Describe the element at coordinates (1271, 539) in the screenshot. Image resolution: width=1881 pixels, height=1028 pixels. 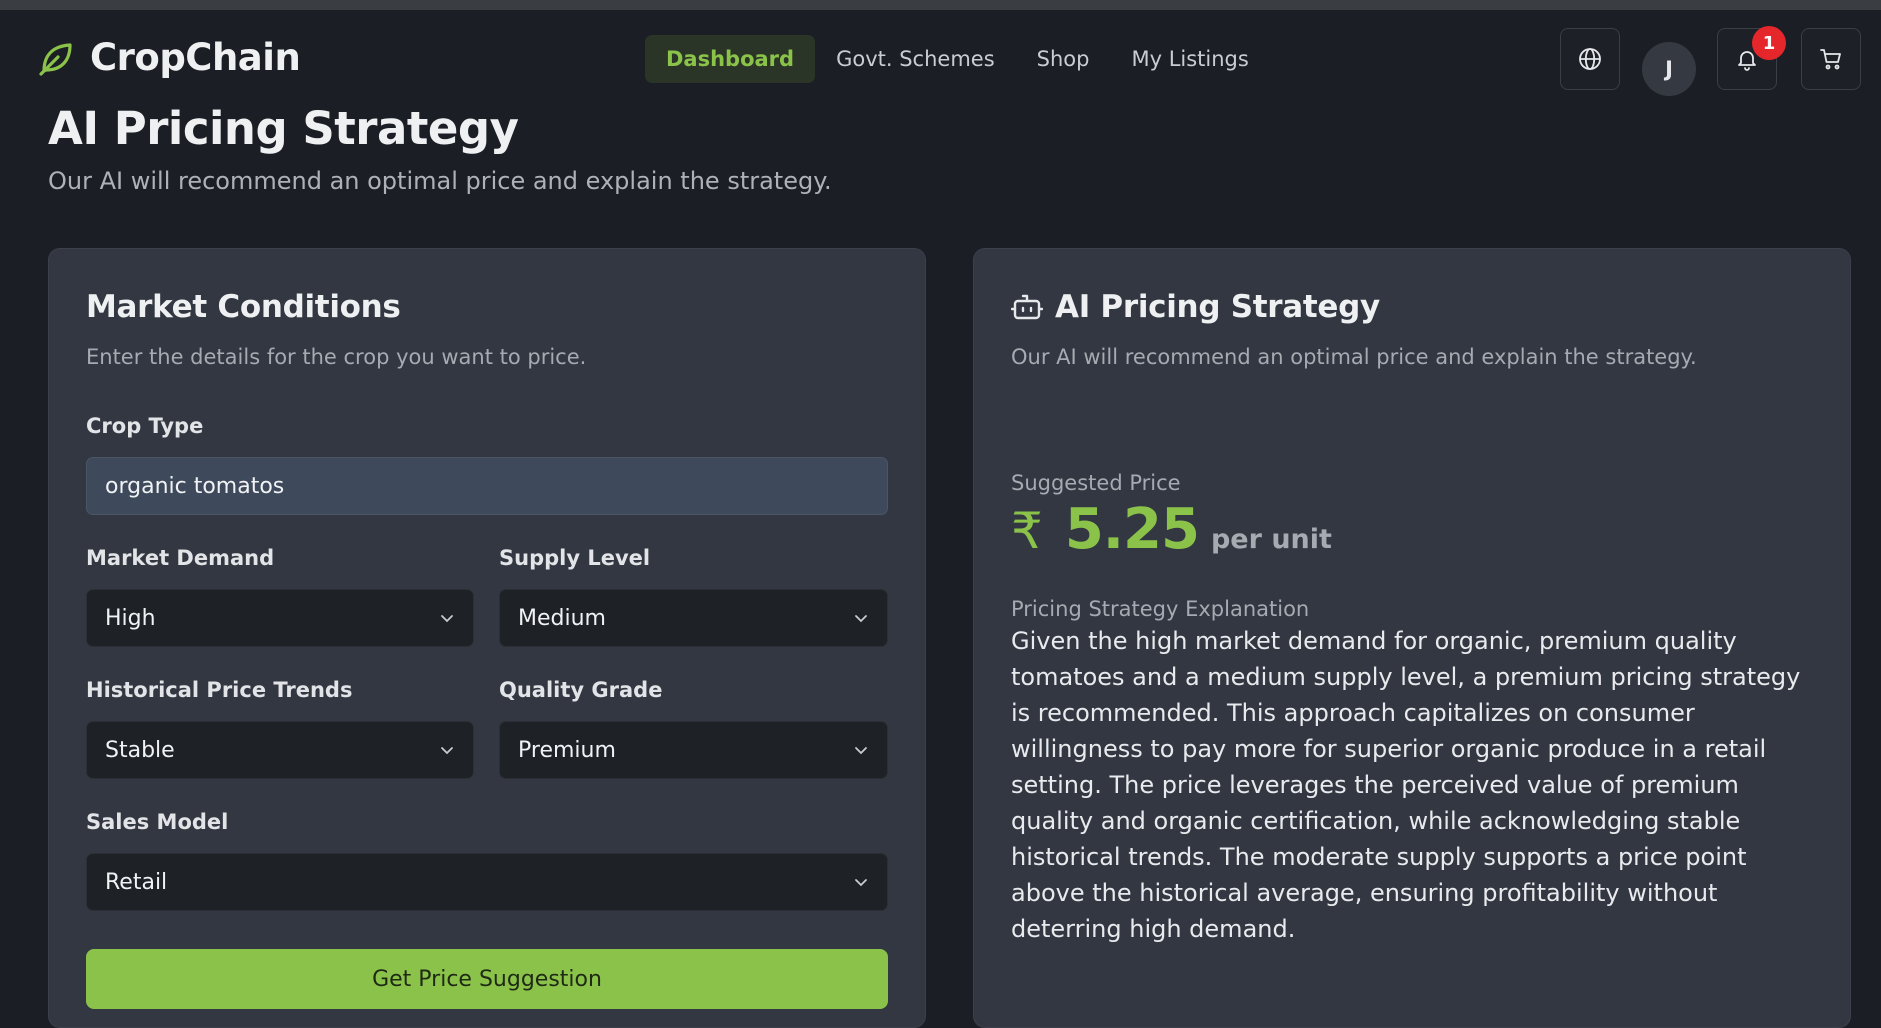
I see `price-unit: per unit` at that location.